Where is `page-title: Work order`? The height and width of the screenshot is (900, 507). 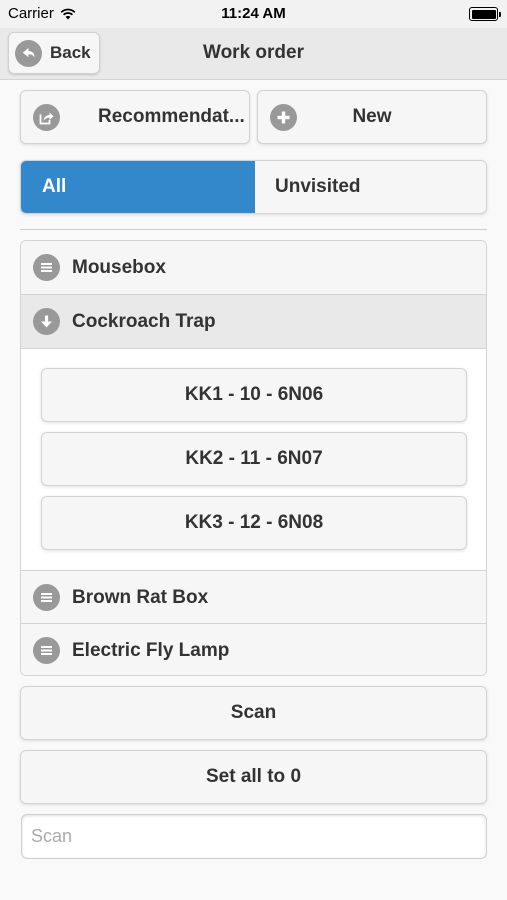
page-title: Work order is located at coordinates (253, 52).